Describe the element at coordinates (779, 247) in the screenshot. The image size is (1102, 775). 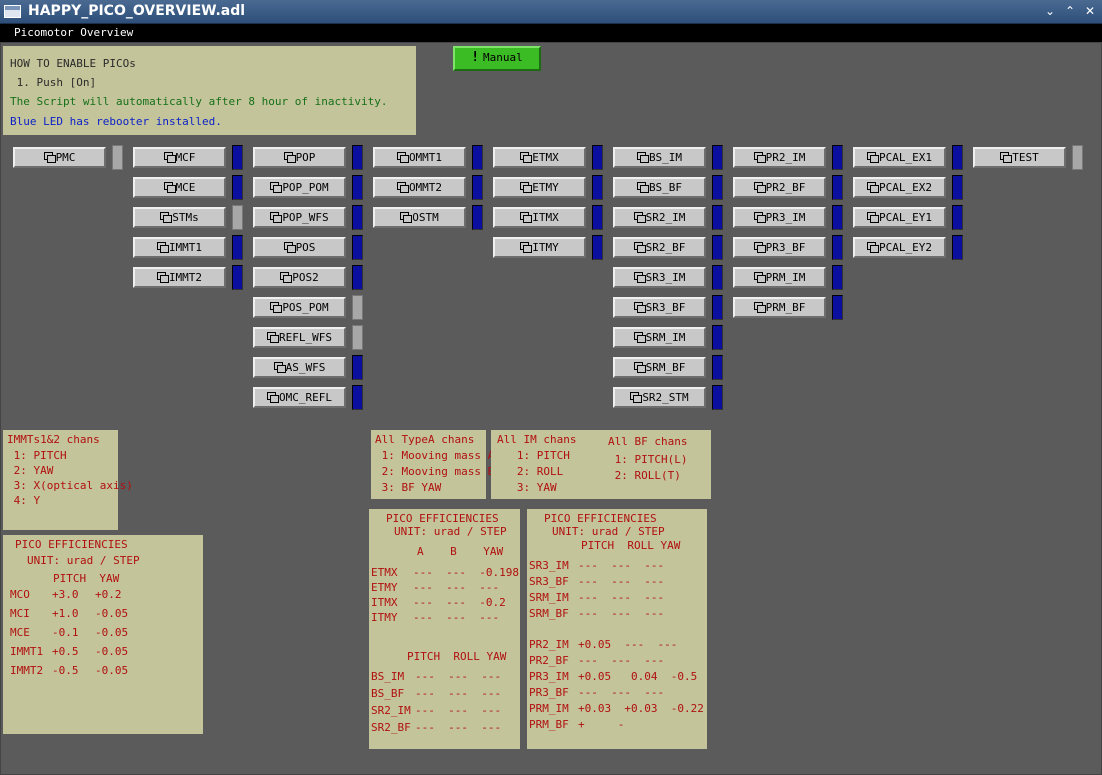
I see `related-display-button-pr3-bf: PR3_BF` at that location.